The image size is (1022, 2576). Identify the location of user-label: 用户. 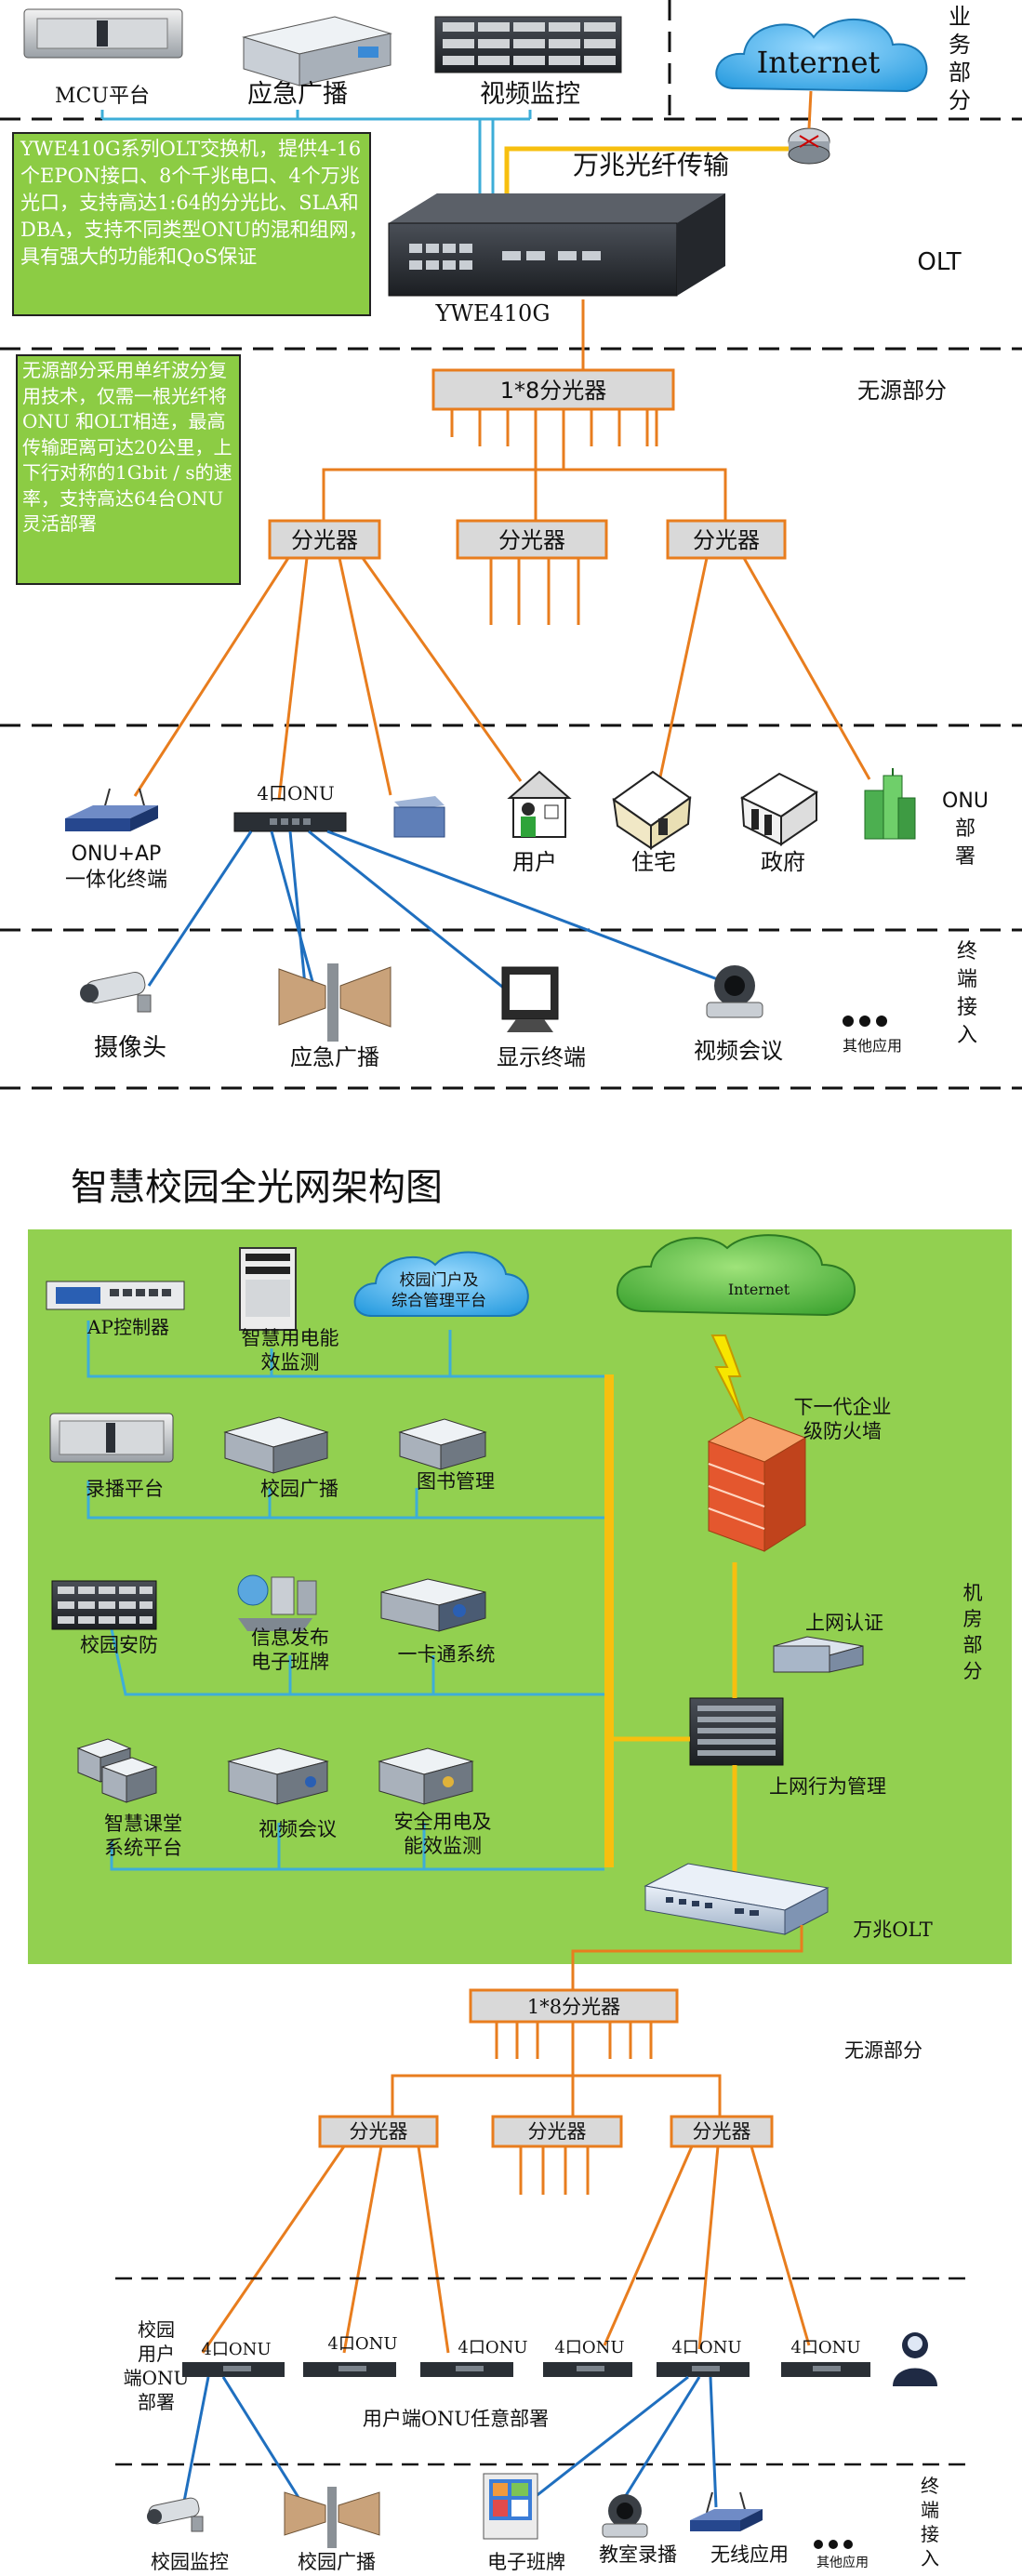
(534, 862).